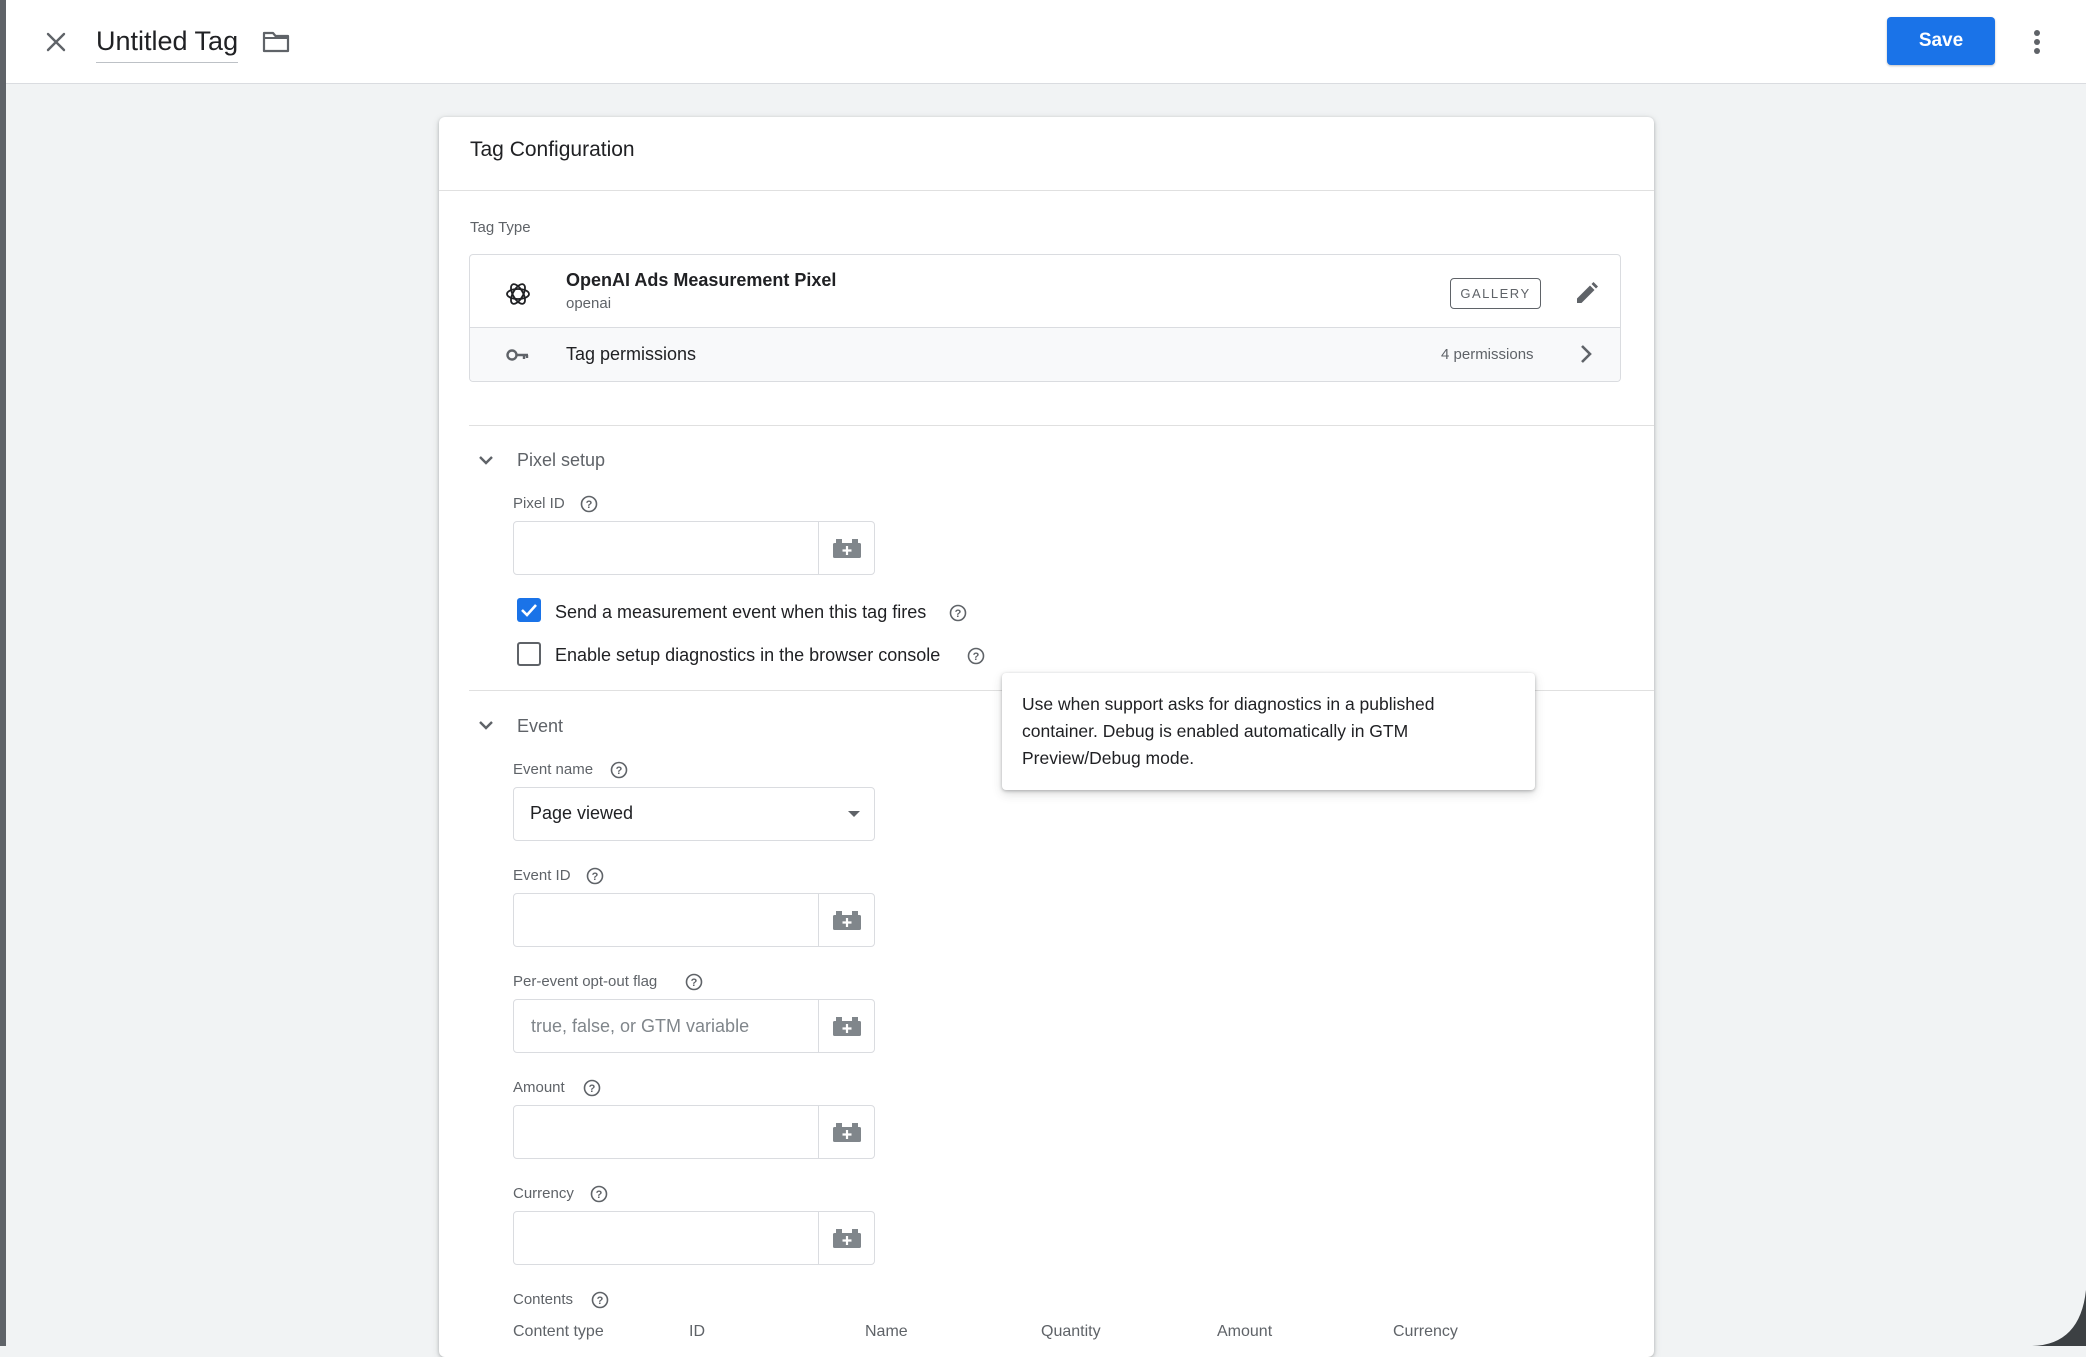 This screenshot has width=2086, height=1357. Describe the element at coordinates (543, 1193) in the screenshot. I see `currency-label: Currency` at that location.